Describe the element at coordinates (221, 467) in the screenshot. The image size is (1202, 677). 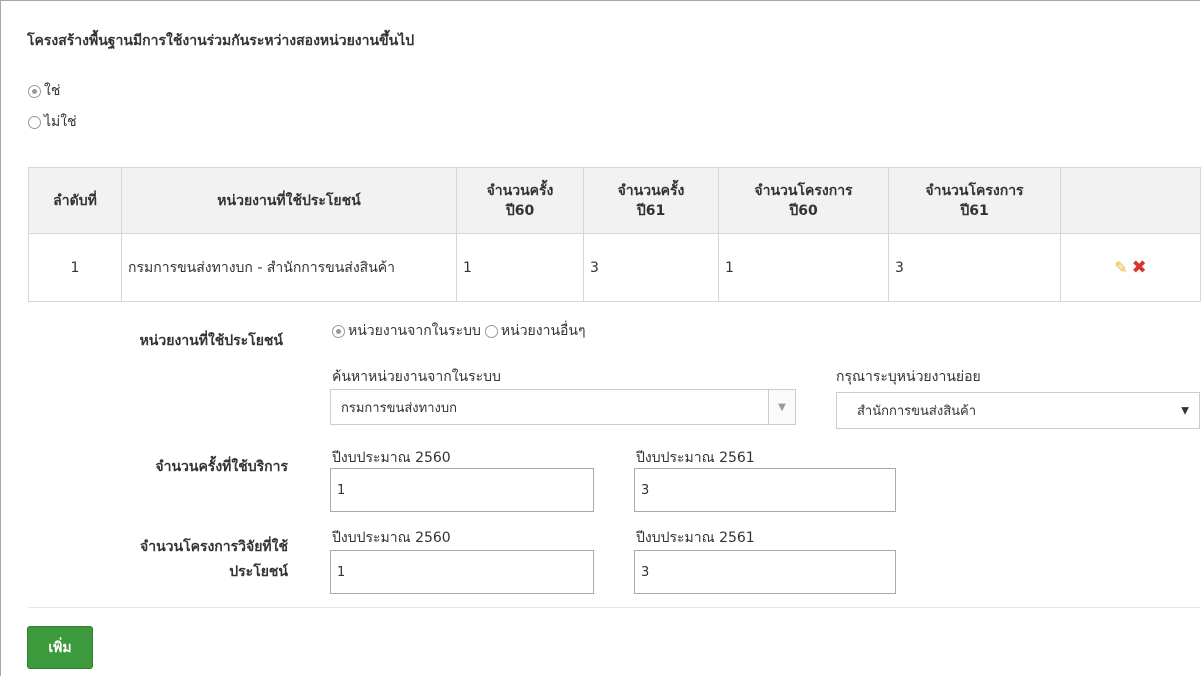
I see `times-label: จำนวนครั้งที่ใช้บริการ` at that location.